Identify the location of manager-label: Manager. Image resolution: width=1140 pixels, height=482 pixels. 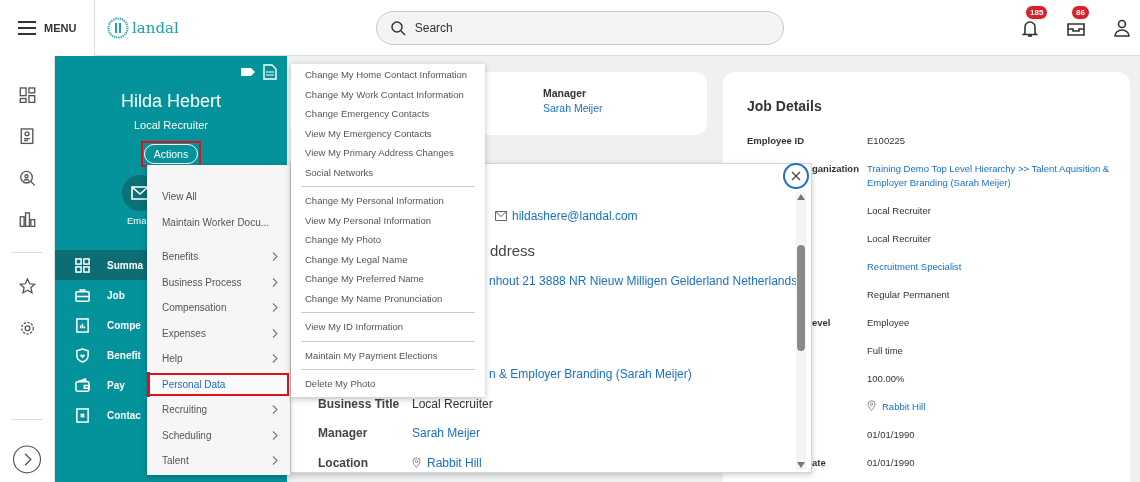
(565, 93).